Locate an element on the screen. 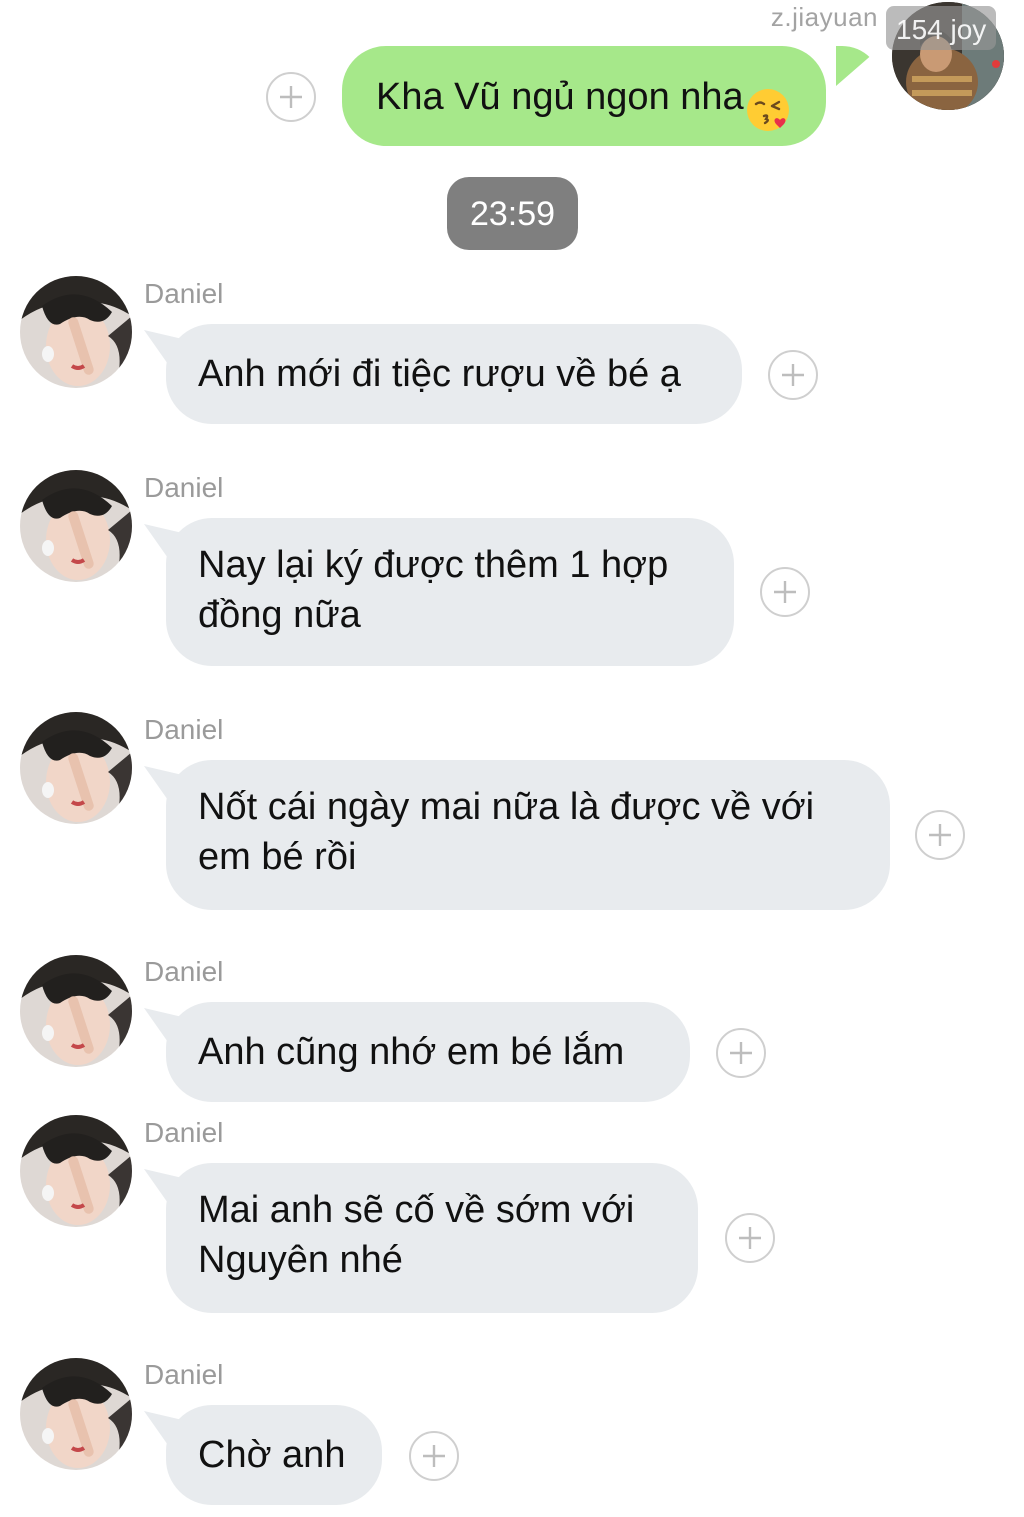 The height and width of the screenshot is (1517, 1024). timestamp-badge: 23:59 is located at coordinates (512, 213).